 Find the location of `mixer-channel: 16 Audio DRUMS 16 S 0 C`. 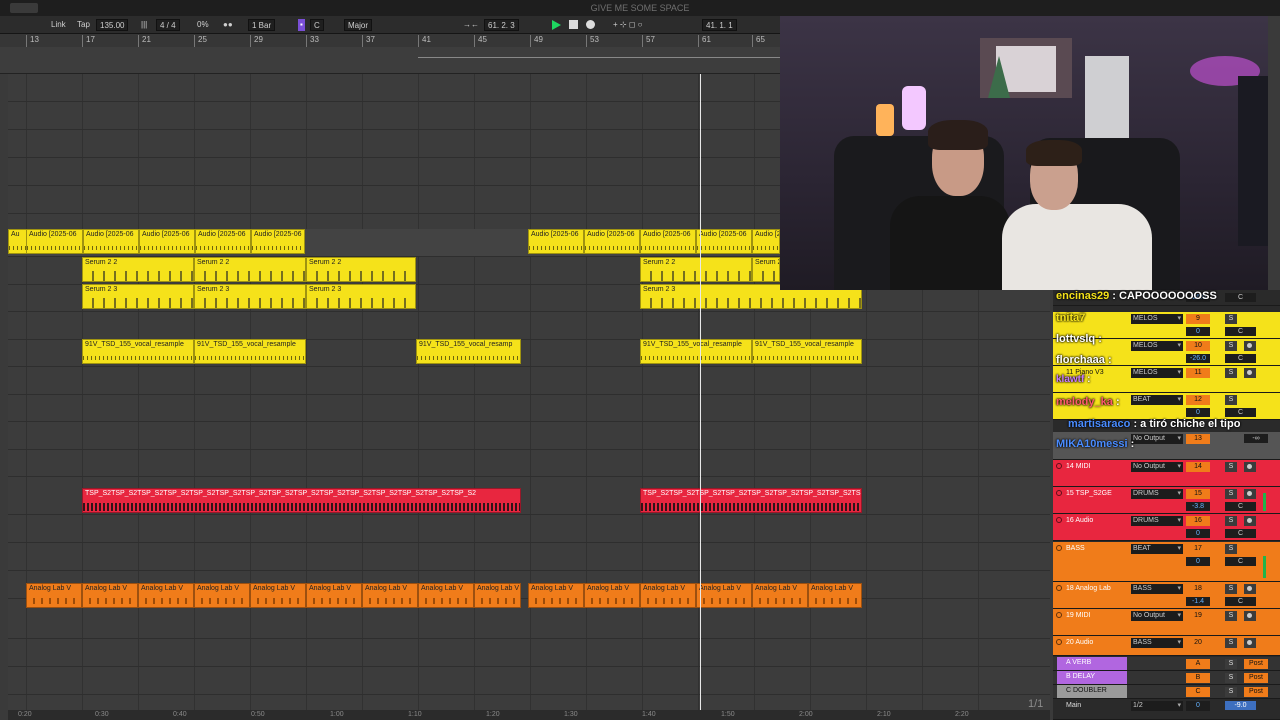

mixer-channel: 16 Audio DRUMS 16 S 0 C is located at coordinates (1166, 527).